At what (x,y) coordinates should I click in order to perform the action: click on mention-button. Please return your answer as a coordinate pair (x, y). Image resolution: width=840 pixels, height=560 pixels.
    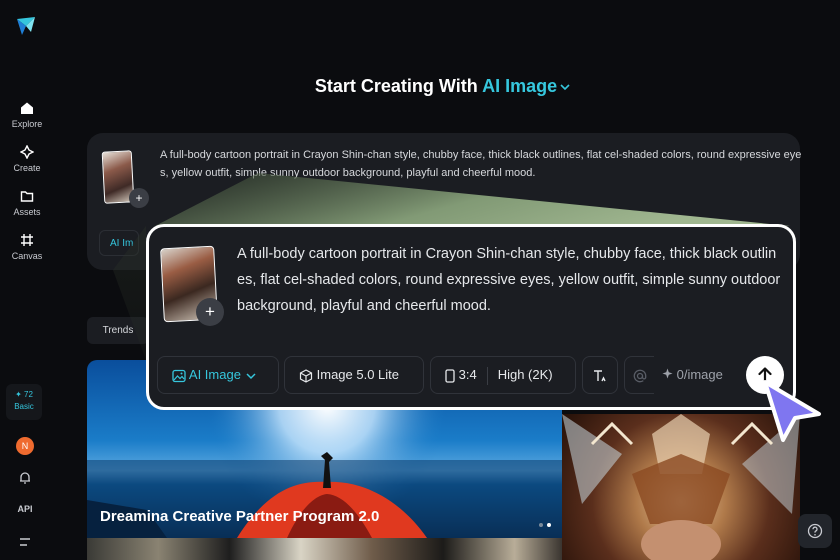
    Looking at the image, I should click on (639, 375).